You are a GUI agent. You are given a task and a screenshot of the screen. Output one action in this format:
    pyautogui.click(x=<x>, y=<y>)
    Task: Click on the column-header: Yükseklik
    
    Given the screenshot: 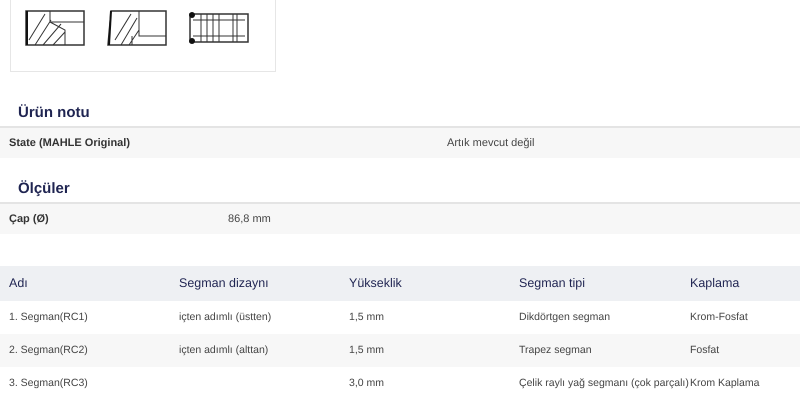 What is the action you would take?
    pyautogui.click(x=376, y=283)
    